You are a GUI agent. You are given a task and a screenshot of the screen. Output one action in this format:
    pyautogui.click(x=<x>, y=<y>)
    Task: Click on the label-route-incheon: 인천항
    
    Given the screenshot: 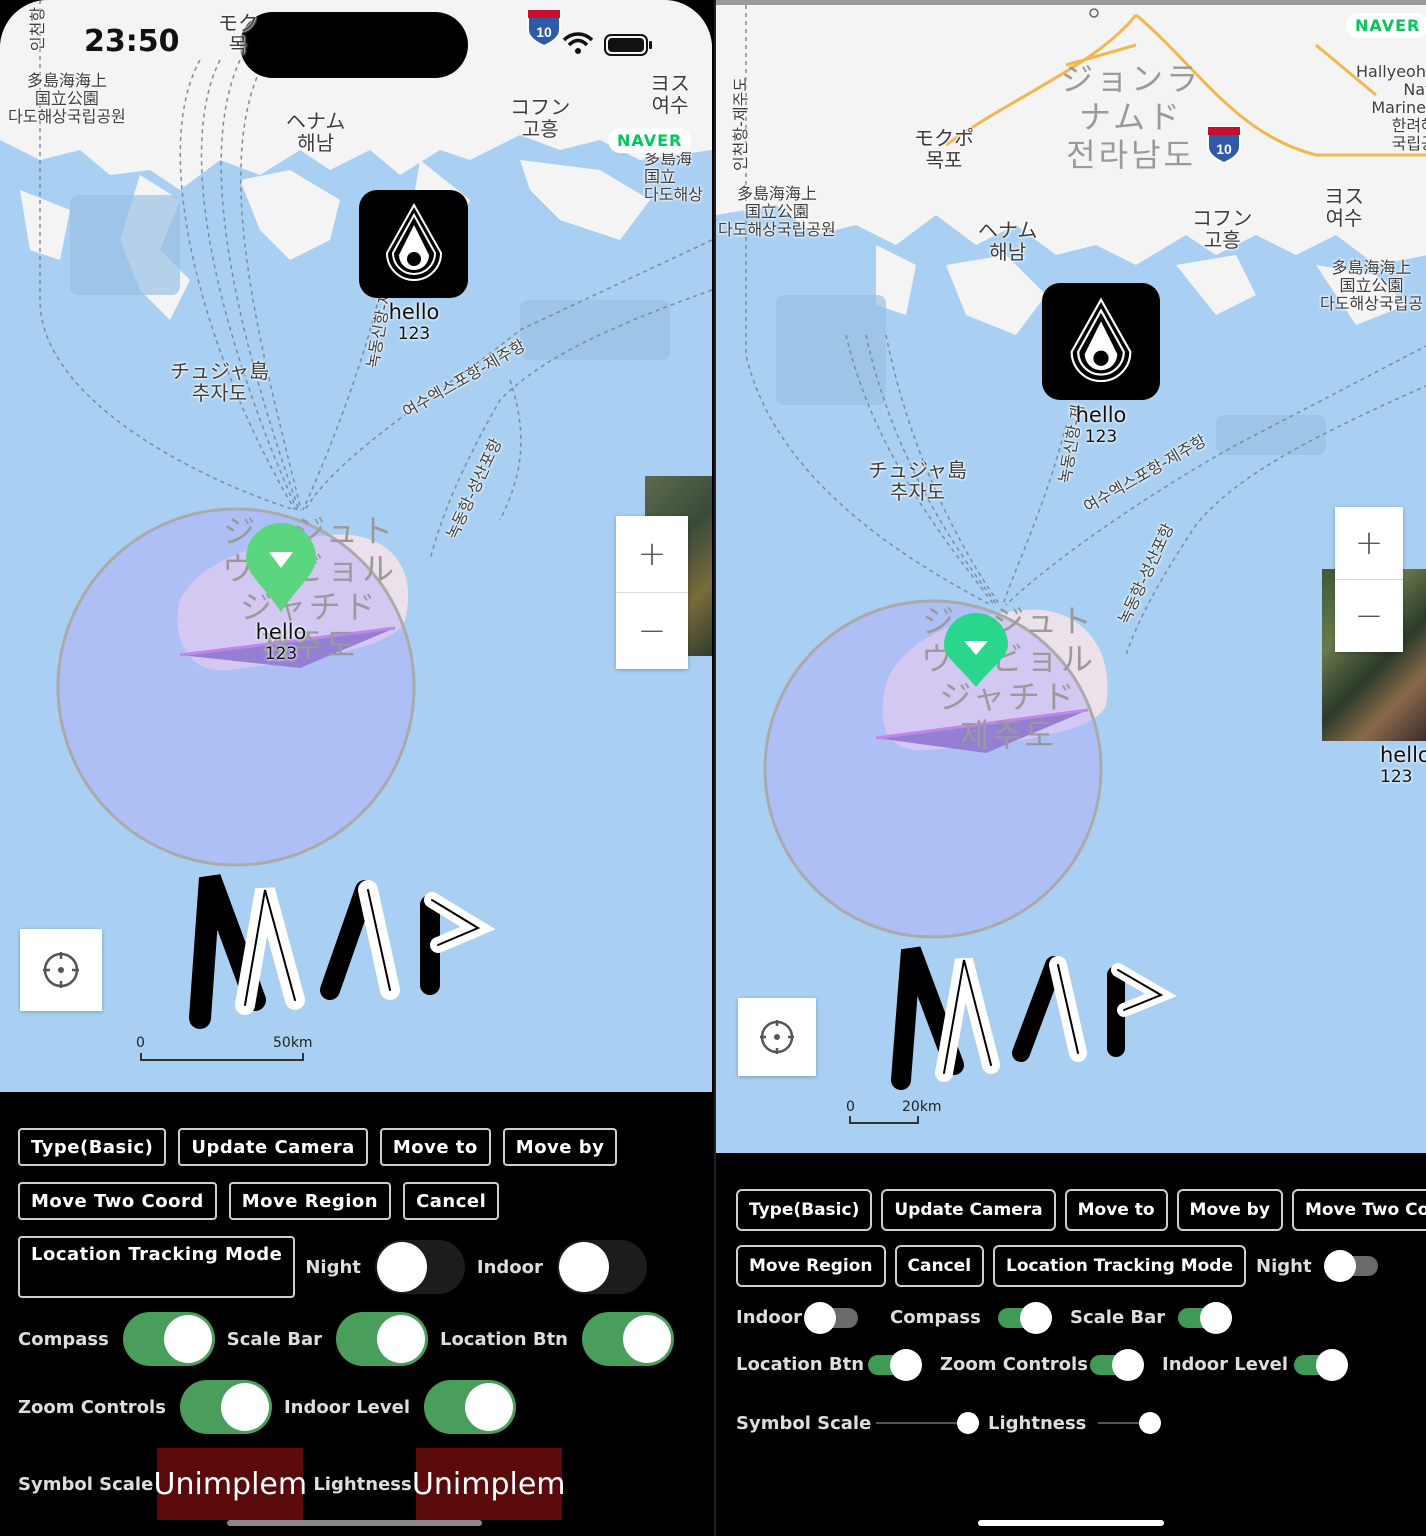 What is the action you would take?
    pyautogui.click(x=38, y=29)
    